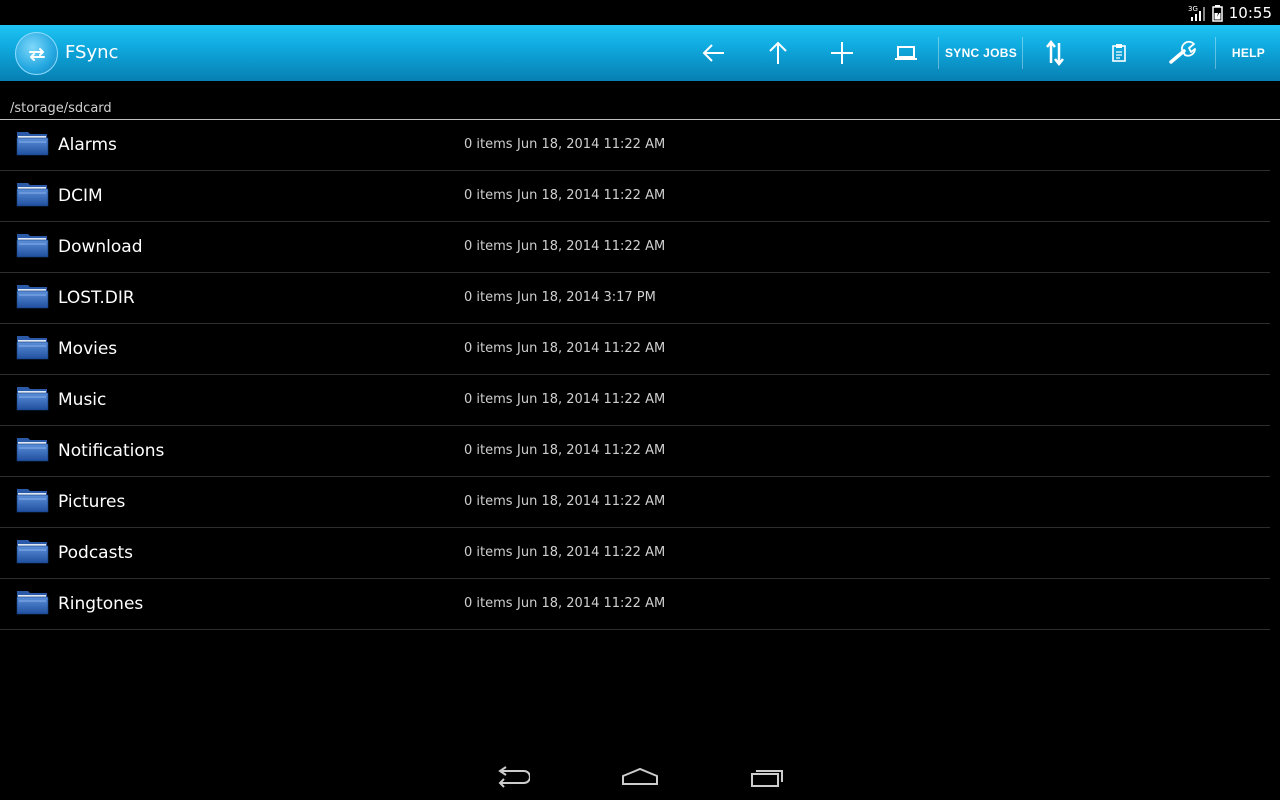 The image size is (1280, 800). I want to click on list-item: Pictures 0 items Jun 18, 2014 11:22 AM, so click(635, 502).